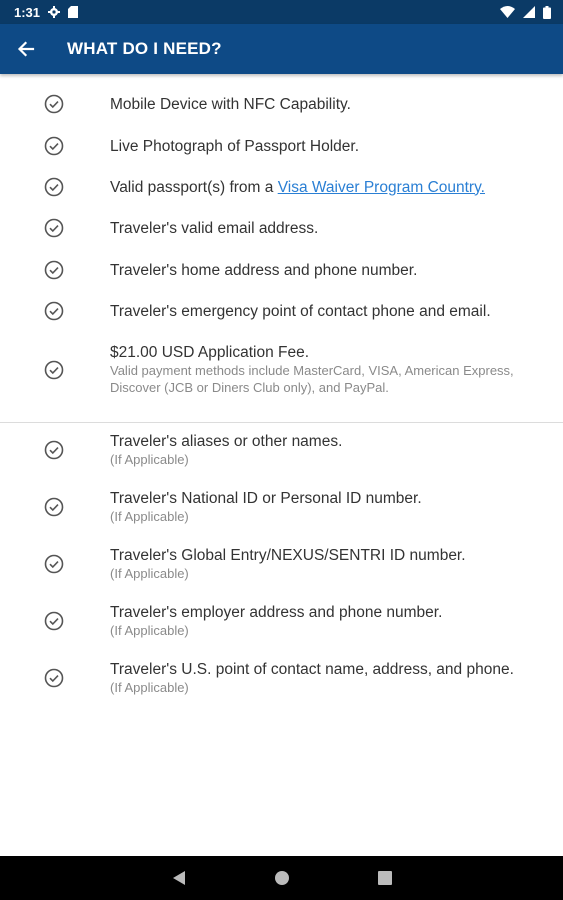 The image size is (563, 900). What do you see at coordinates (507, 12) in the screenshot?
I see `wifi-icon` at bounding box center [507, 12].